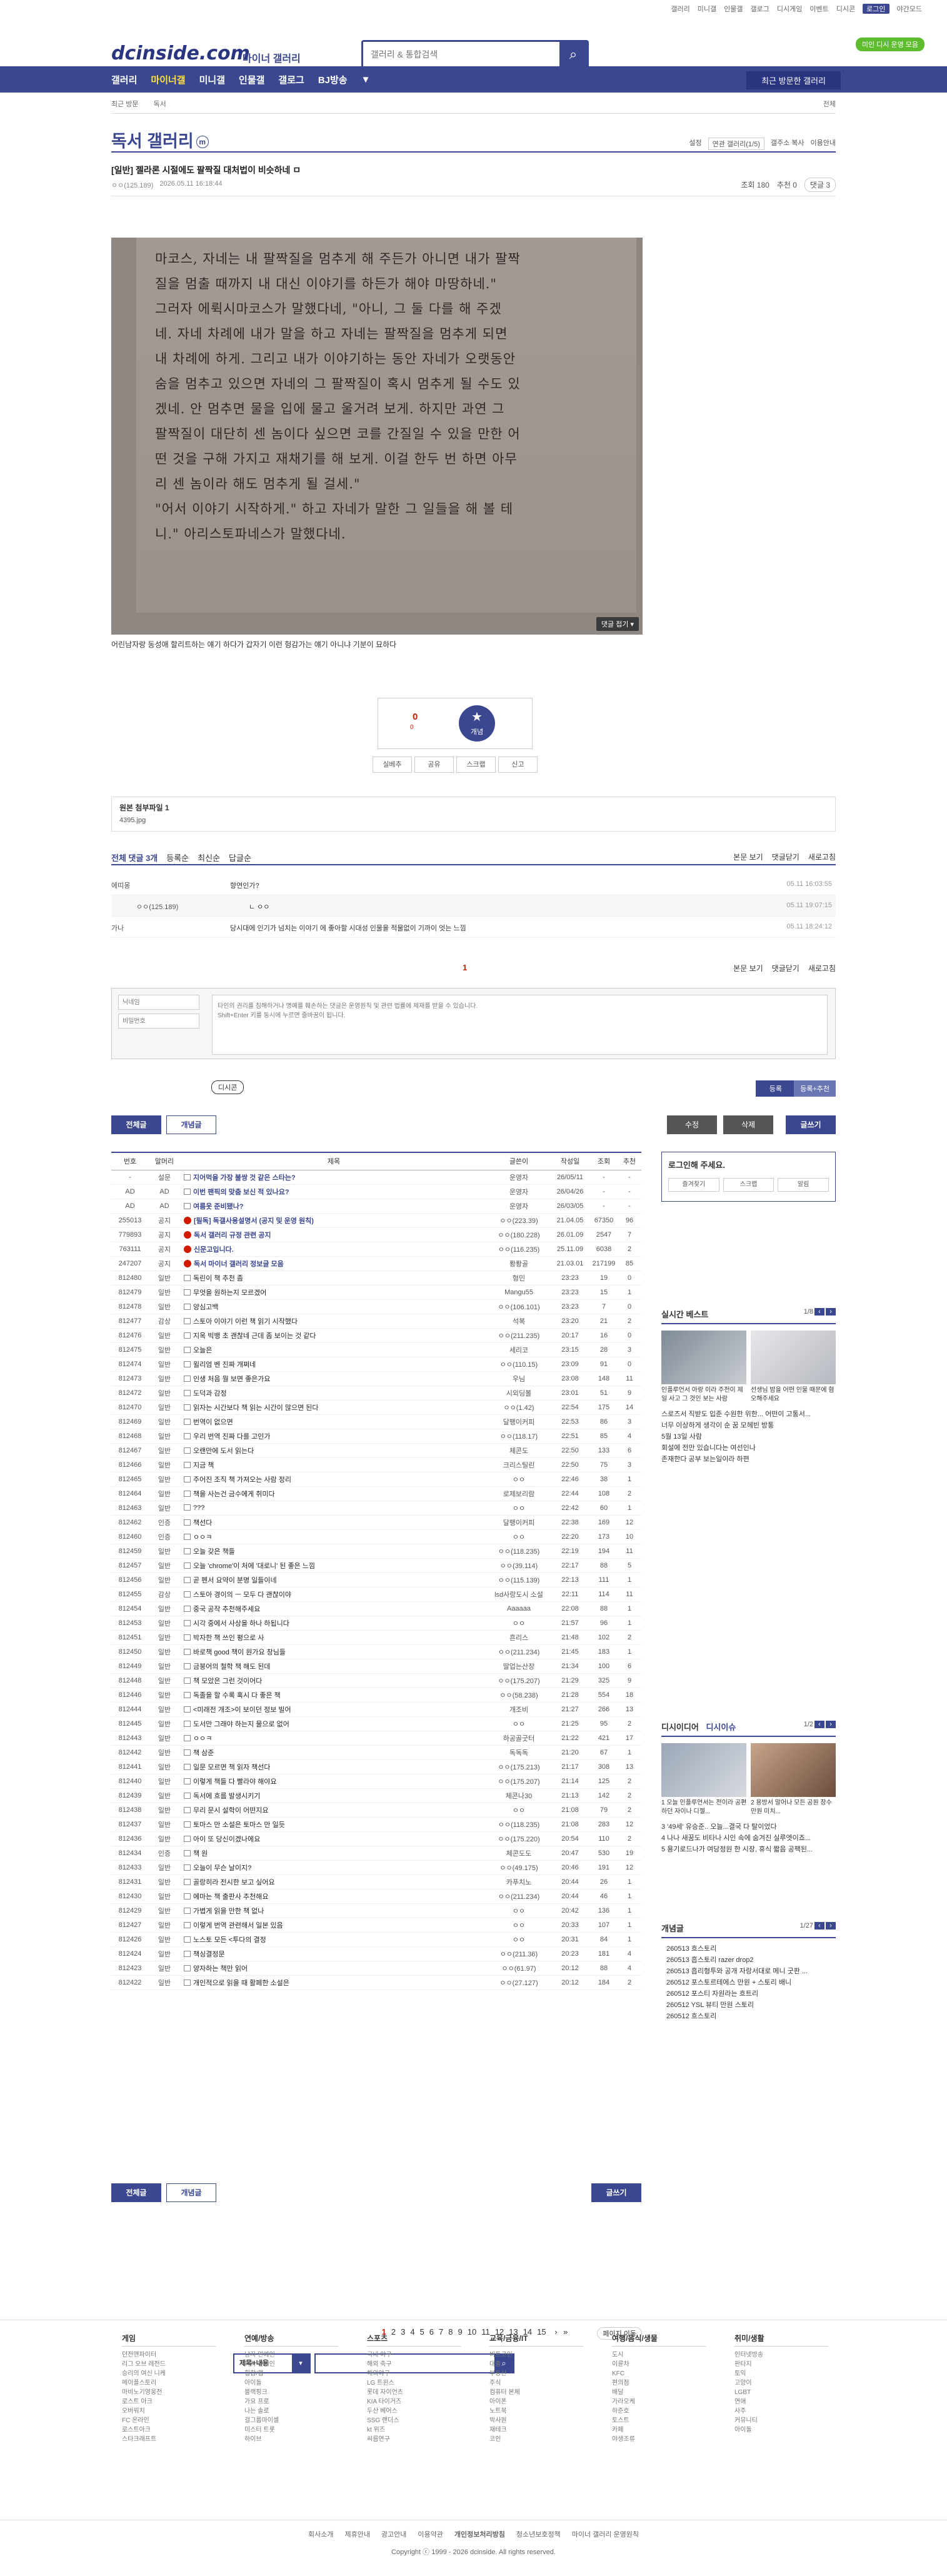 Image resolution: width=947 pixels, height=2576 pixels. I want to click on post-writer: ㅇㅇ(39.114), so click(519, 1565).